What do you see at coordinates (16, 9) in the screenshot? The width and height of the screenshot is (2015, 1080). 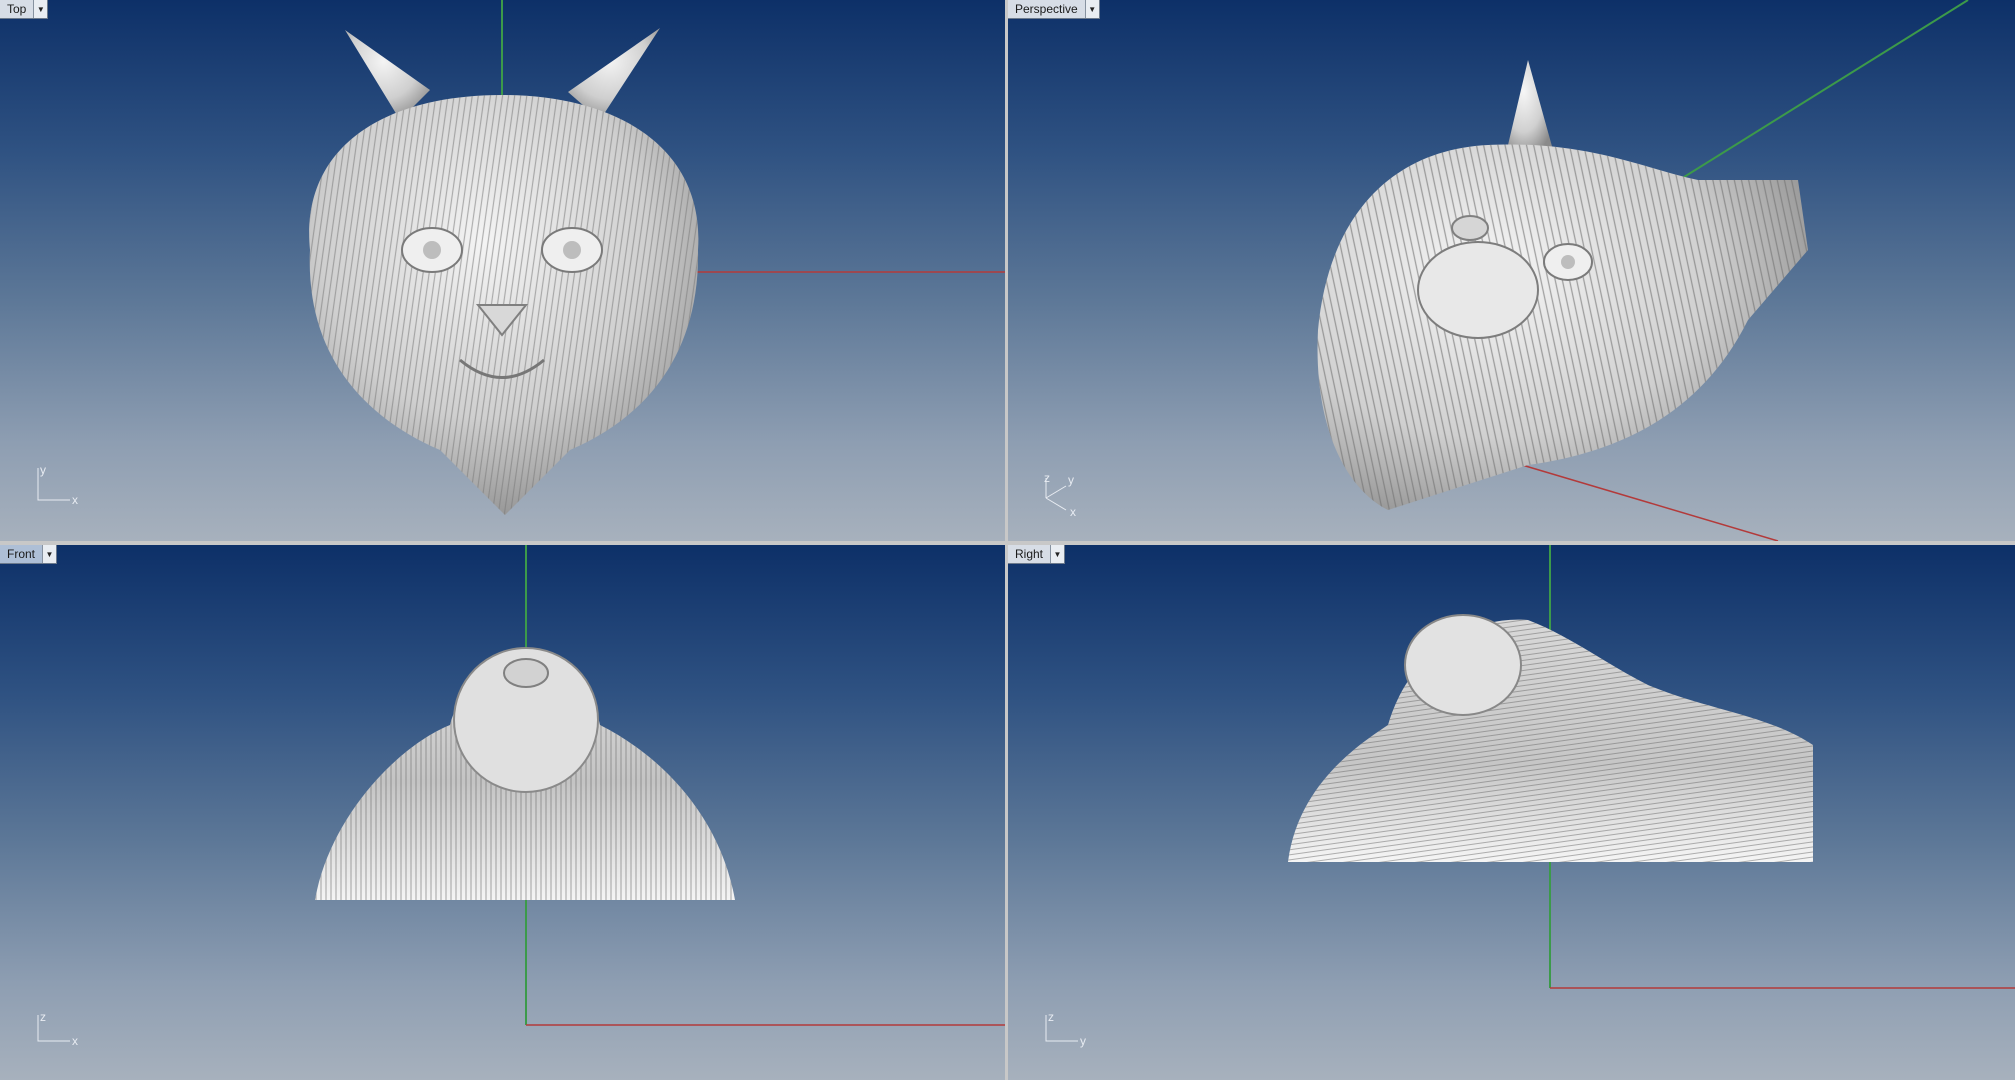 I see `viewport-title: Top` at bounding box center [16, 9].